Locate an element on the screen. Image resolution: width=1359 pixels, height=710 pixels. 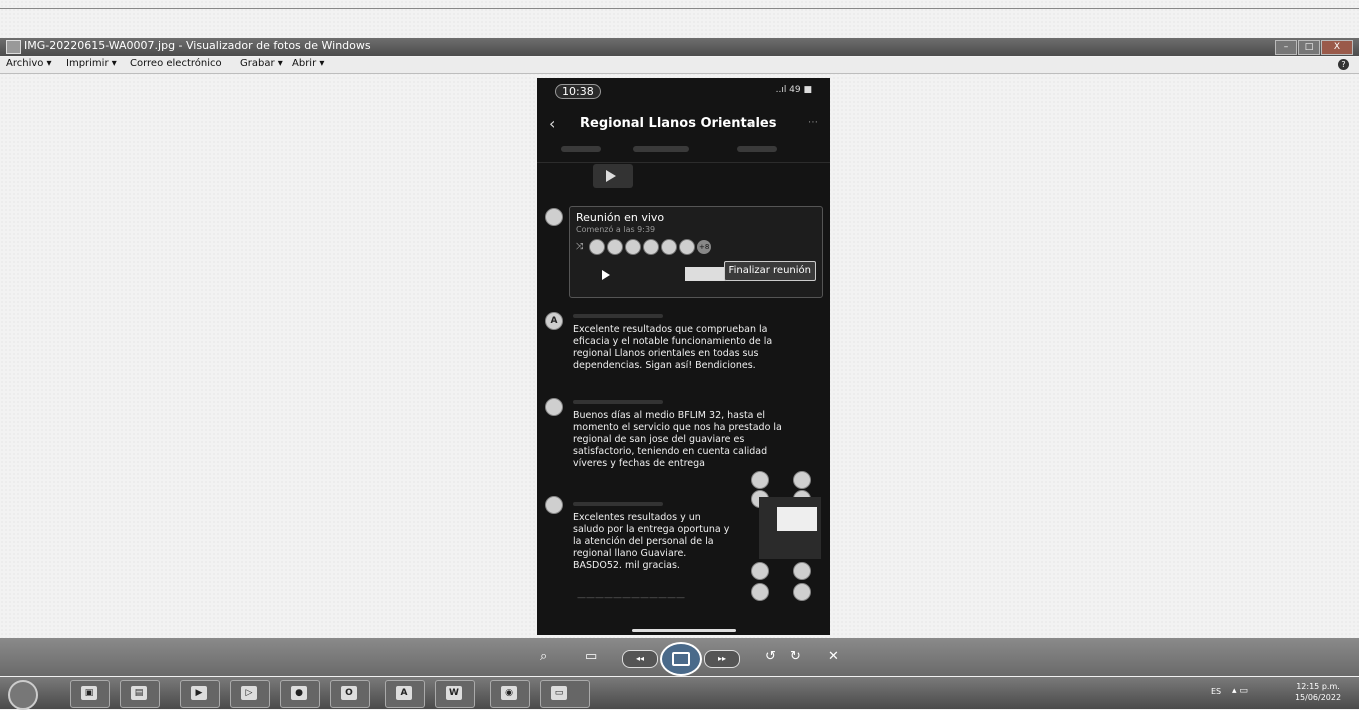
chrome-icon: ◉ is located at coordinates (509, 693).